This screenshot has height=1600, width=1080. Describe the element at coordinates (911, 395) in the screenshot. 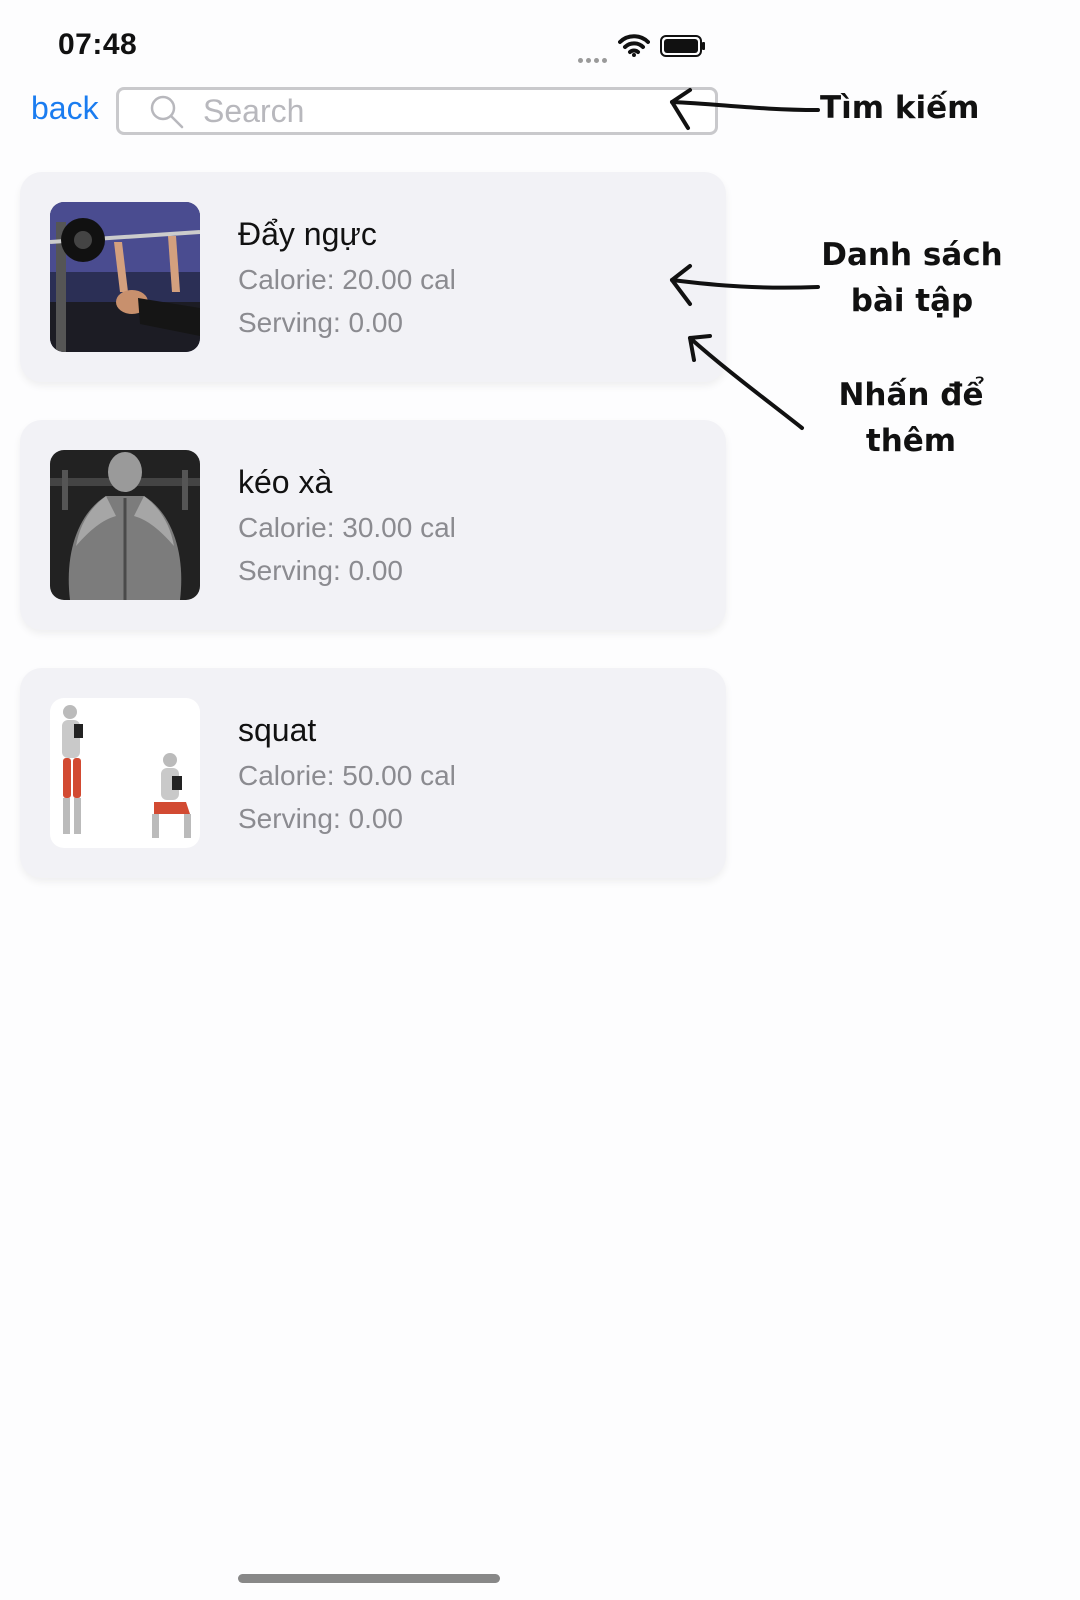

I see `annotation-tap-line1: Nhấn để` at that location.